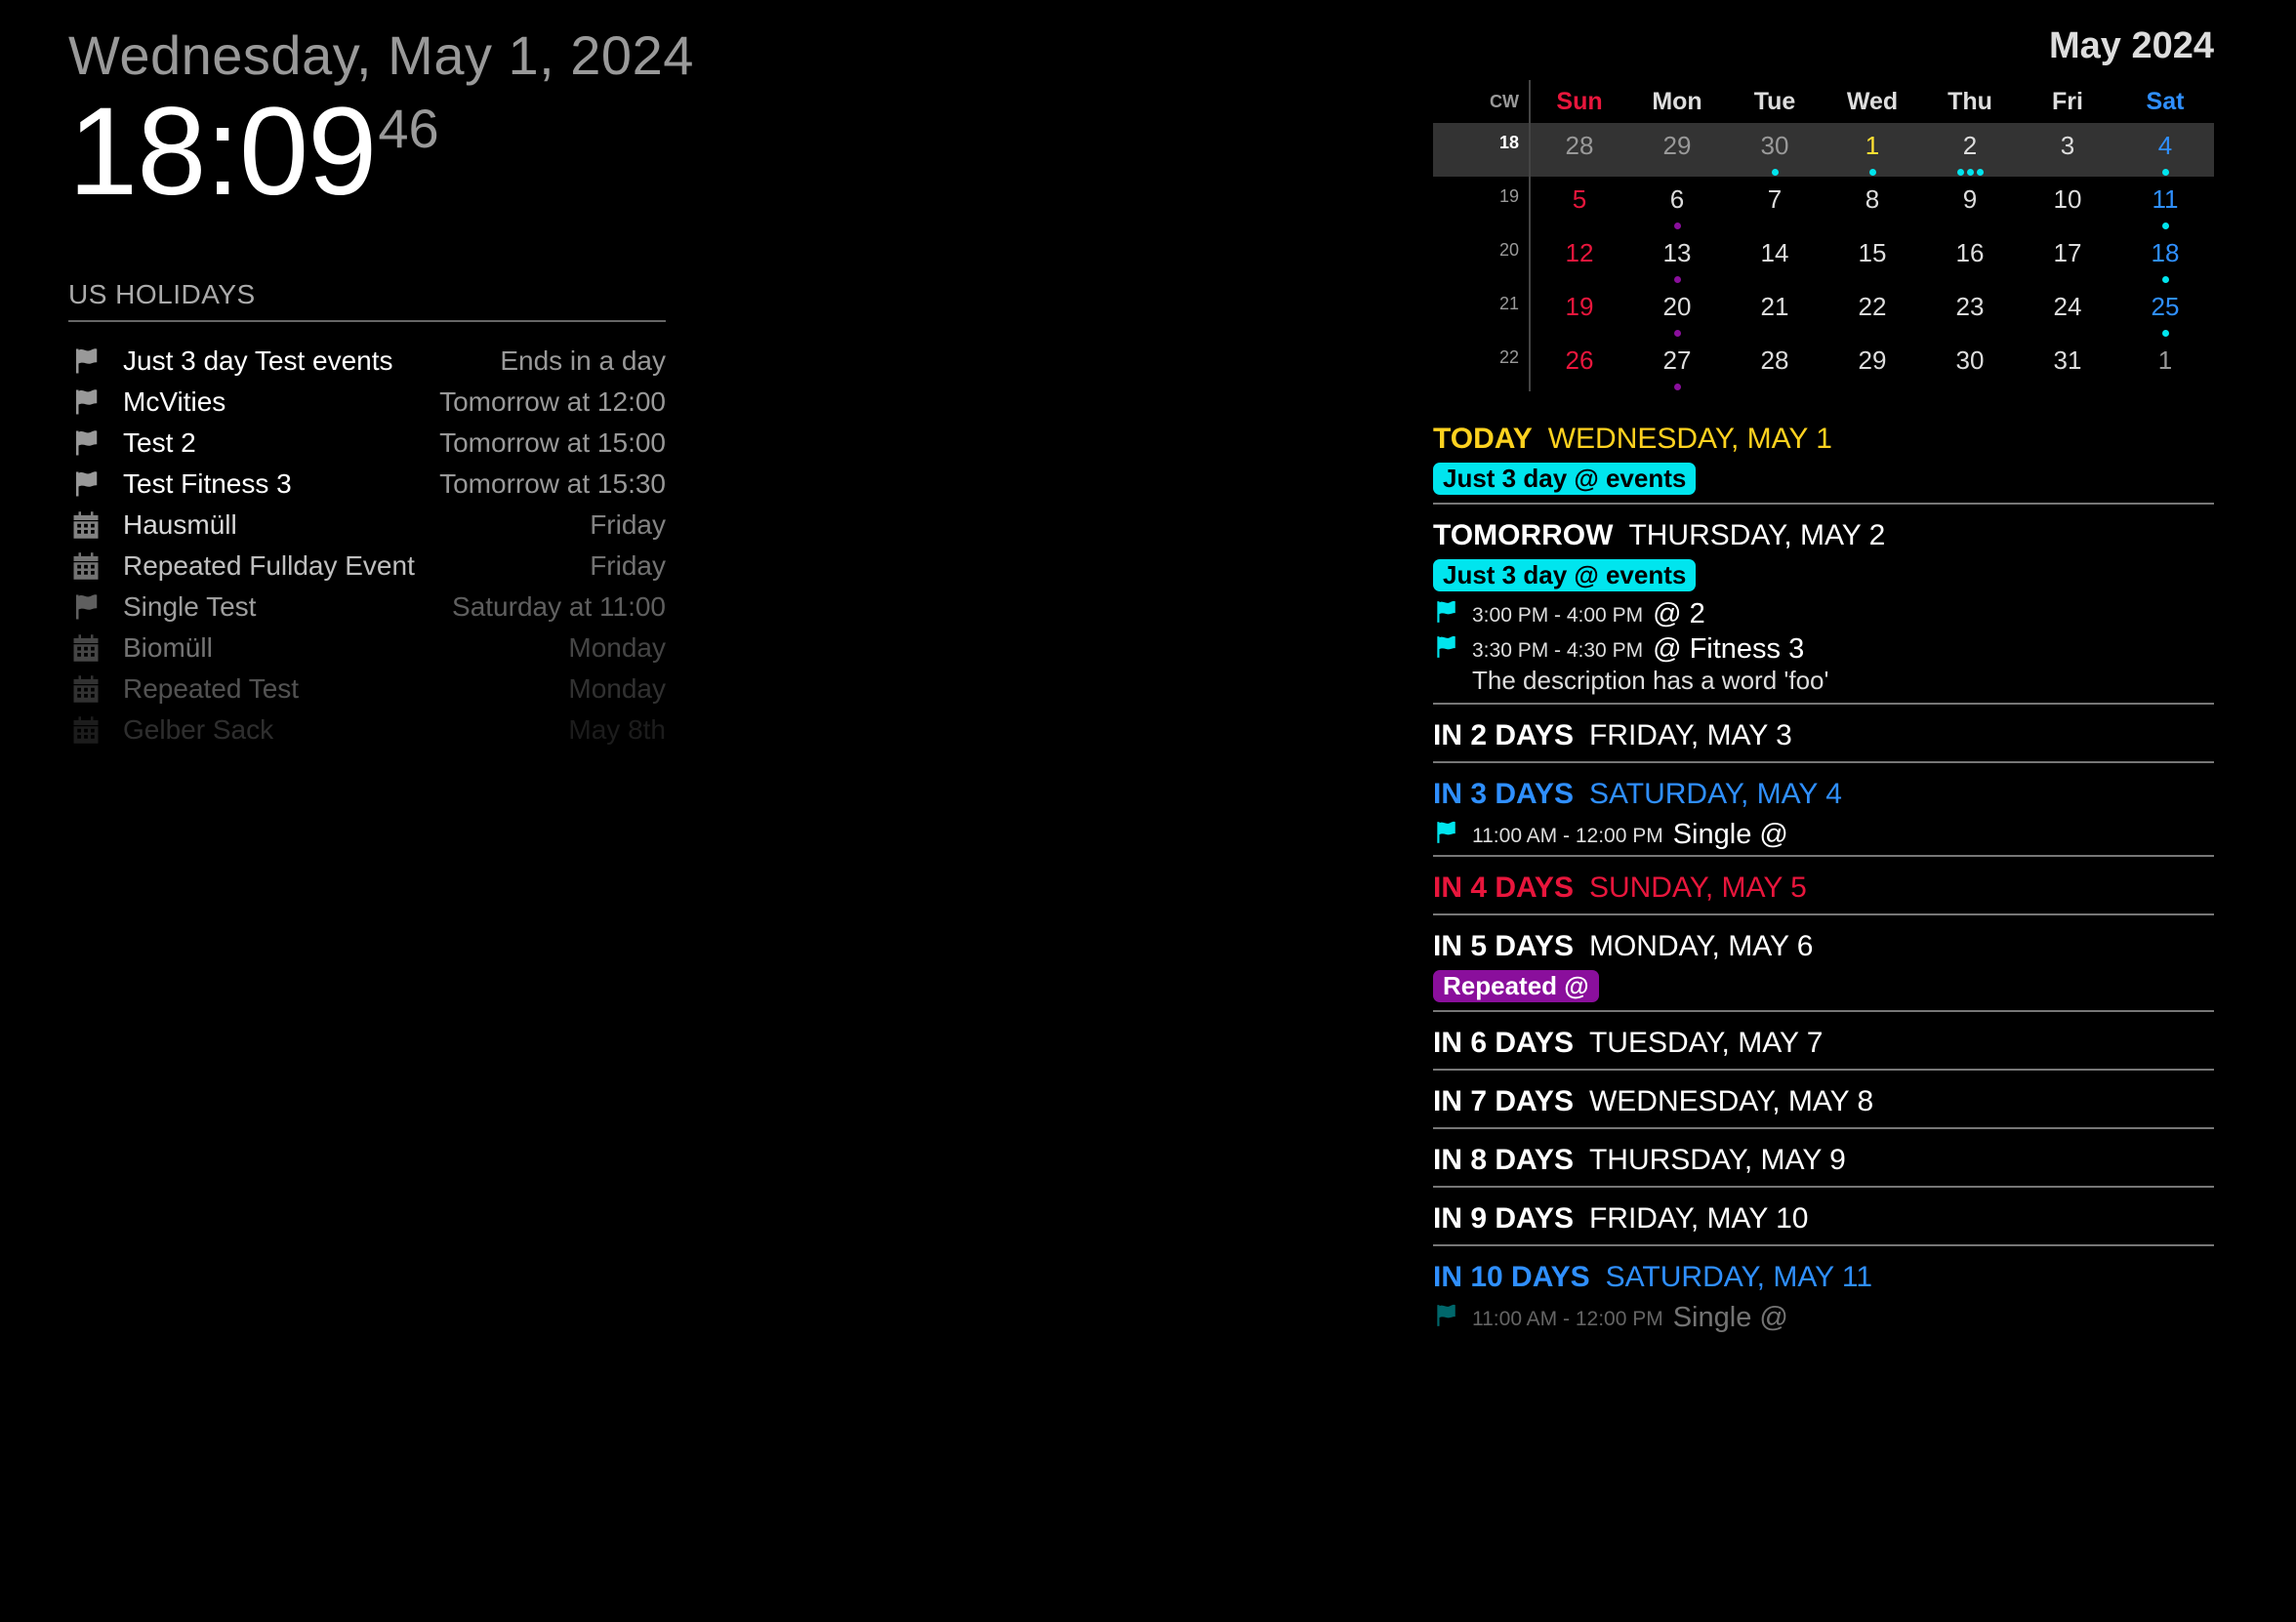 The height and width of the screenshot is (1622, 2296). I want to click on calendar-day: 4, so click(2165, 150).